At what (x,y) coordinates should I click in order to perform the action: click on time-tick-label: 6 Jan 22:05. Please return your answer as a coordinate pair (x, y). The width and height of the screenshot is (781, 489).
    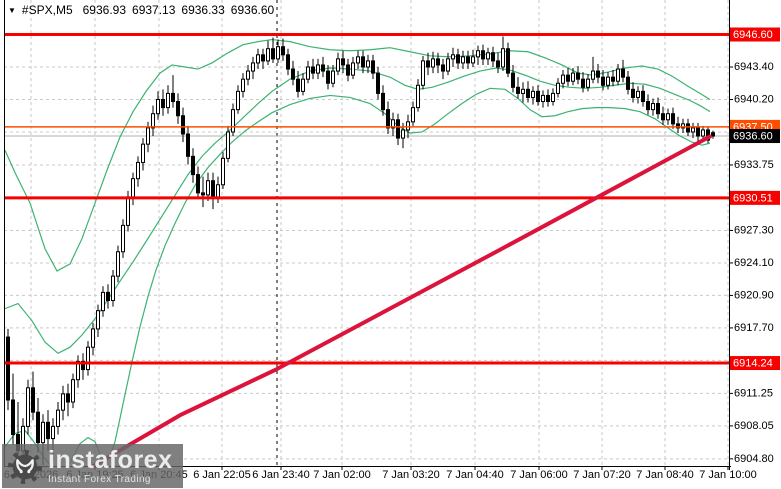
    Looking at the image, I should click on (222, 475).